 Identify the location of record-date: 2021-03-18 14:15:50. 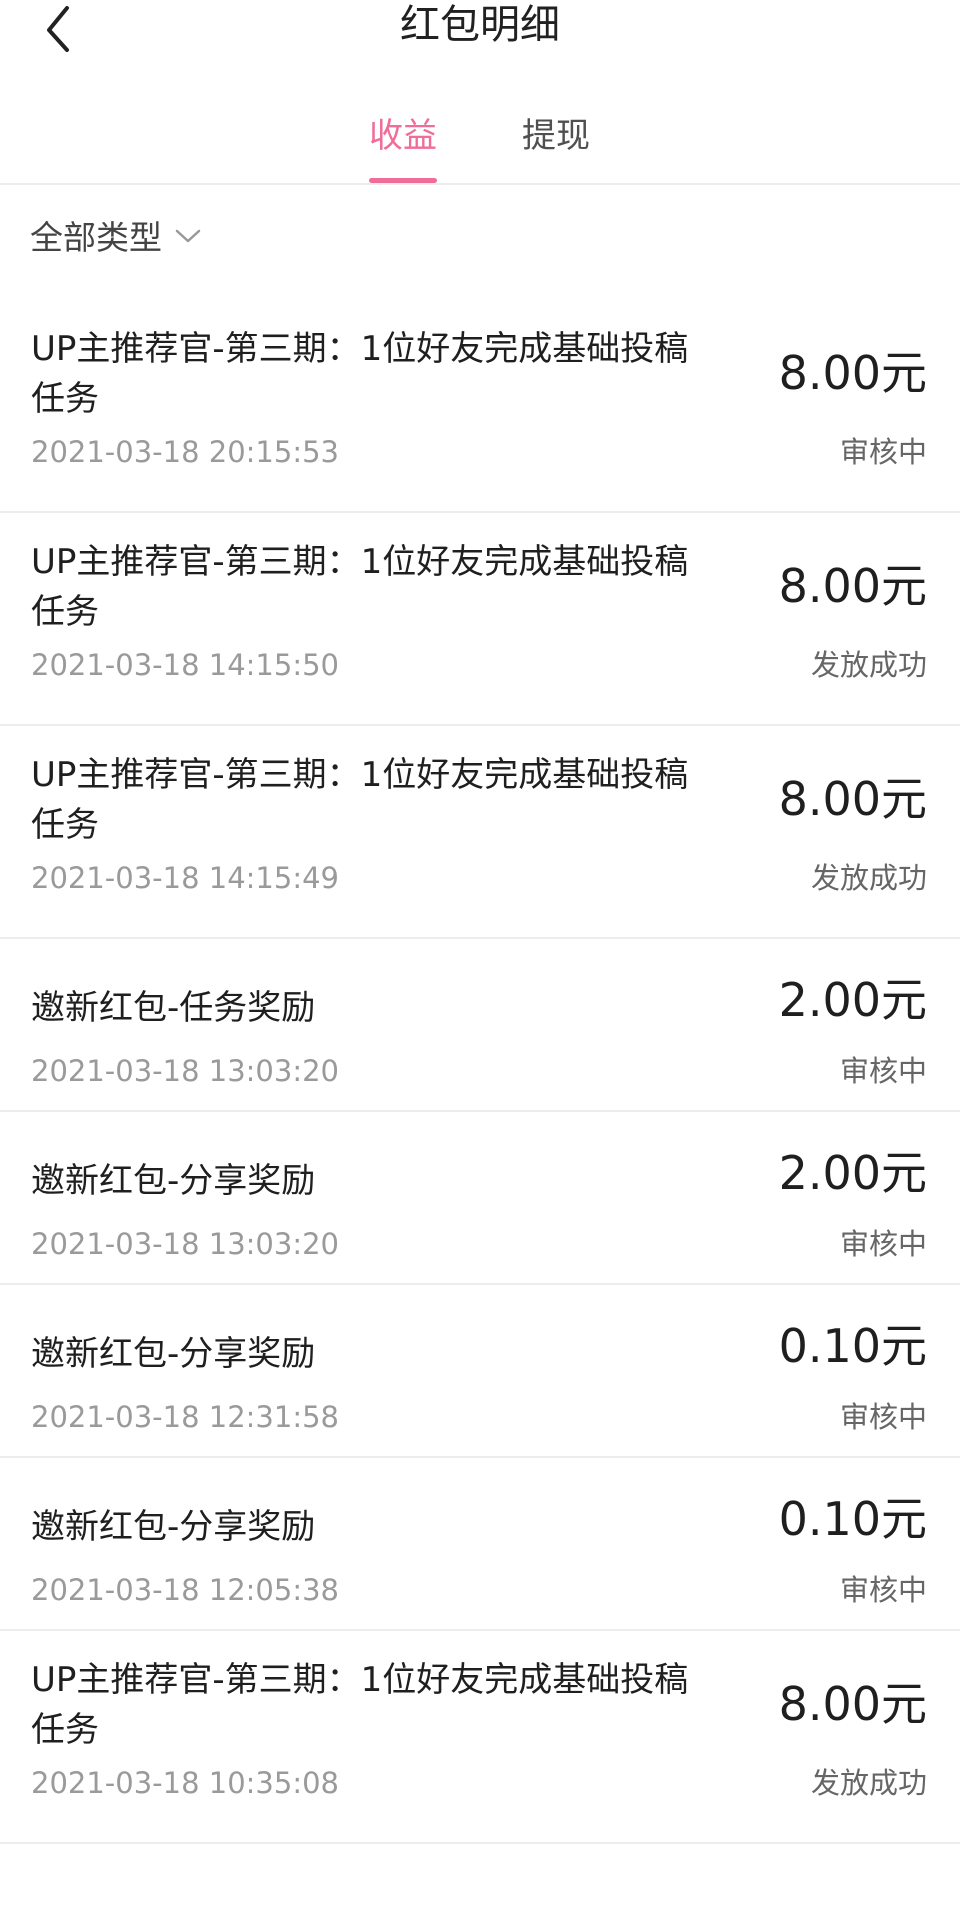
(185, 665).